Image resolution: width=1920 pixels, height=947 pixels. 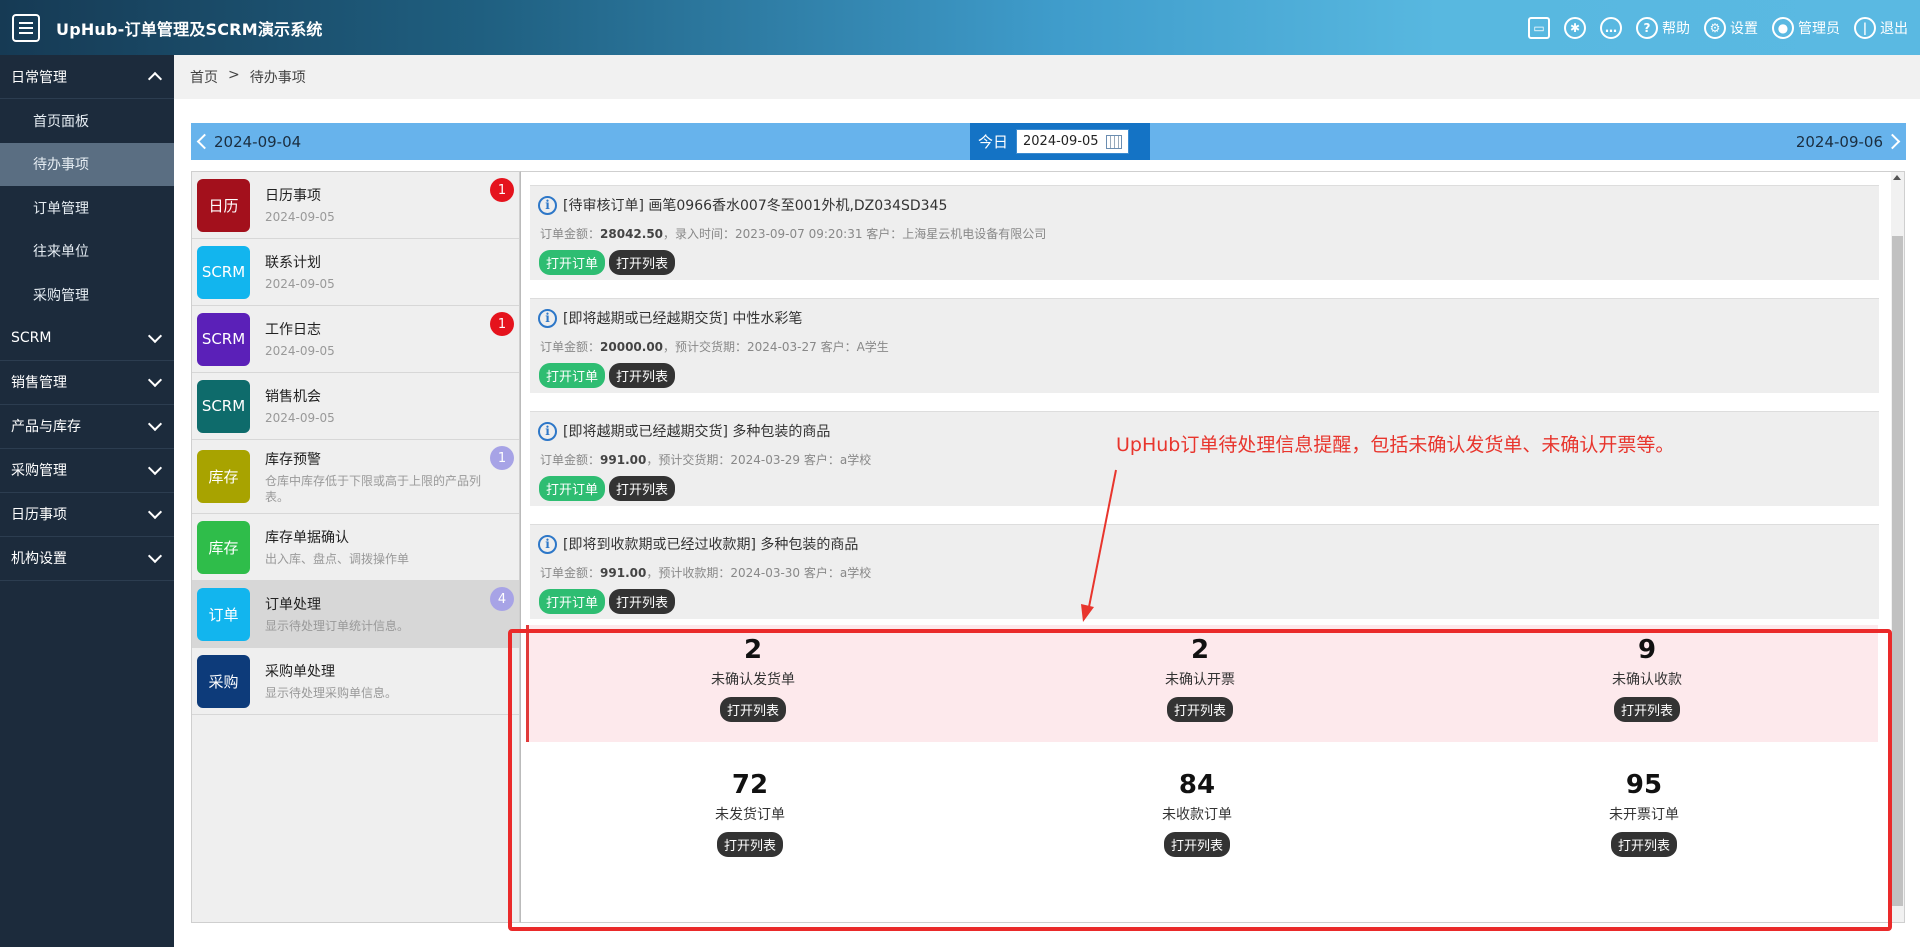 What do you see at coordinates (204, 77) in the screenshot?
I see `breadcrumb-home: 首页` at bounding box center [204, 77].